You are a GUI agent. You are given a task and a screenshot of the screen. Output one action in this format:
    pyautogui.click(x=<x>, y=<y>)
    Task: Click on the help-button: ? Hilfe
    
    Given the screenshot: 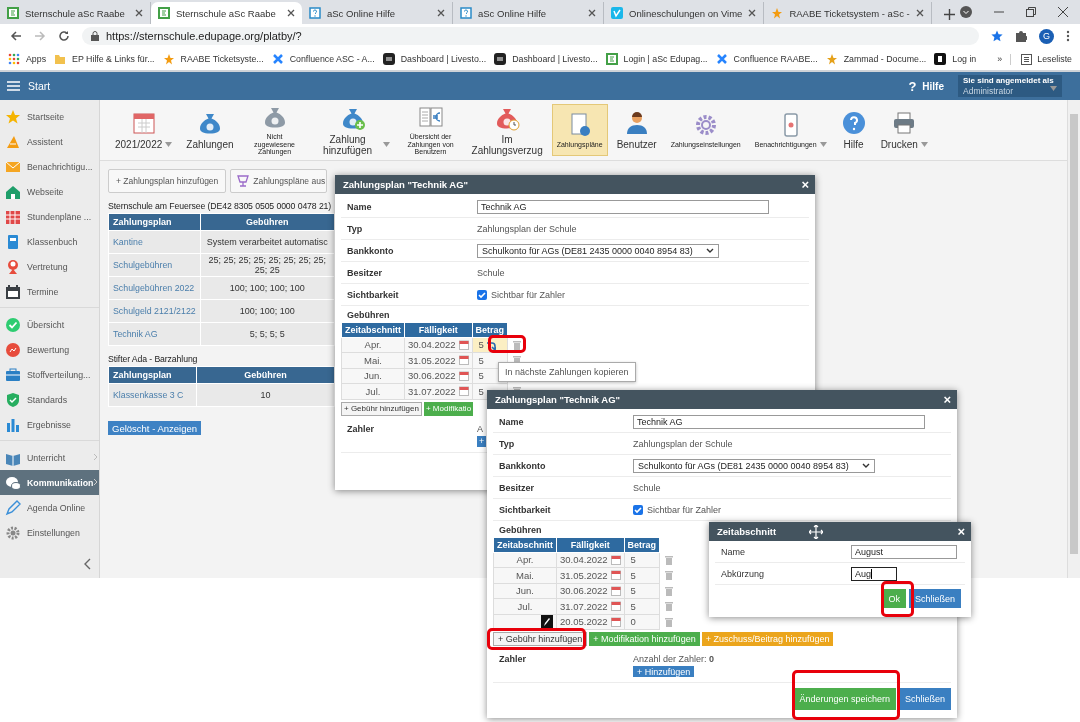 What is the action you would take?
    pyautogui.click(x=926, y=86)
    